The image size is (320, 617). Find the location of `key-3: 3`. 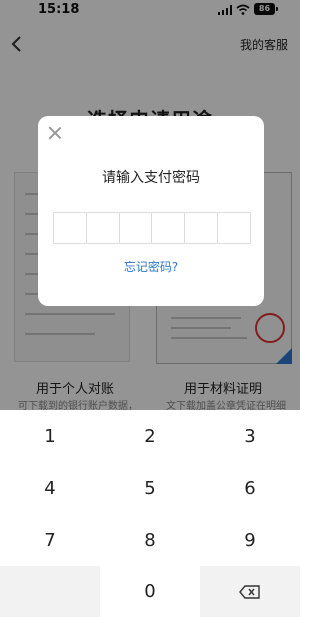

key-3: 3 is located at coordinates (250, 436).